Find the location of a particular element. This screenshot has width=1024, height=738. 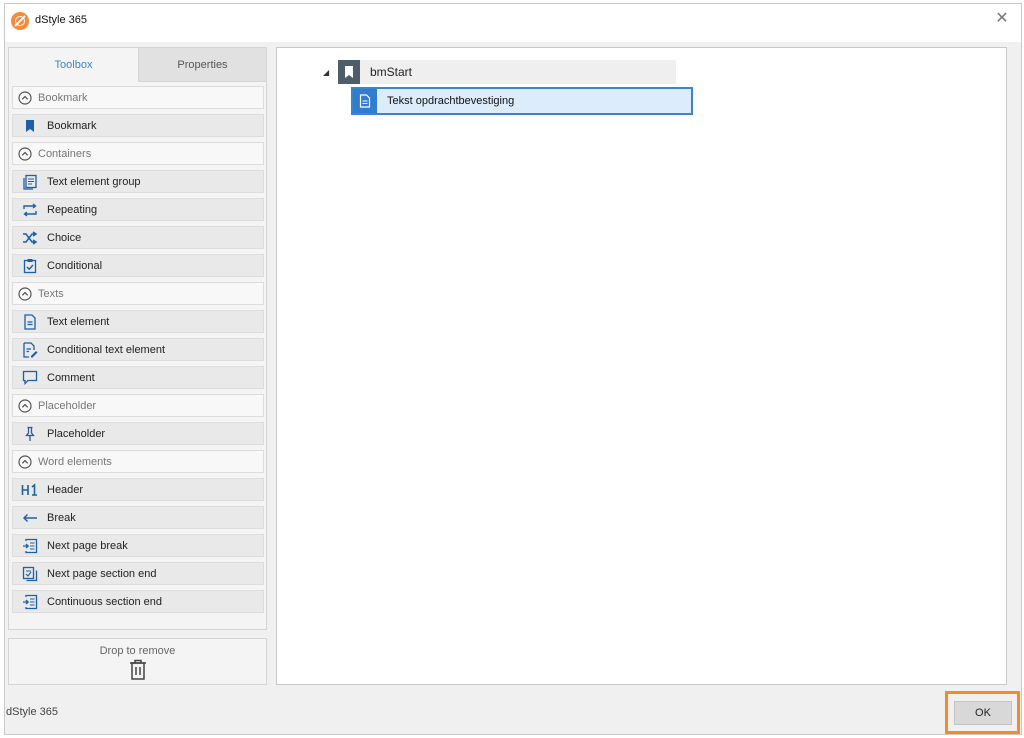

toolbox-item-text-element-group: Text element group is located at coordinates (138, 181).